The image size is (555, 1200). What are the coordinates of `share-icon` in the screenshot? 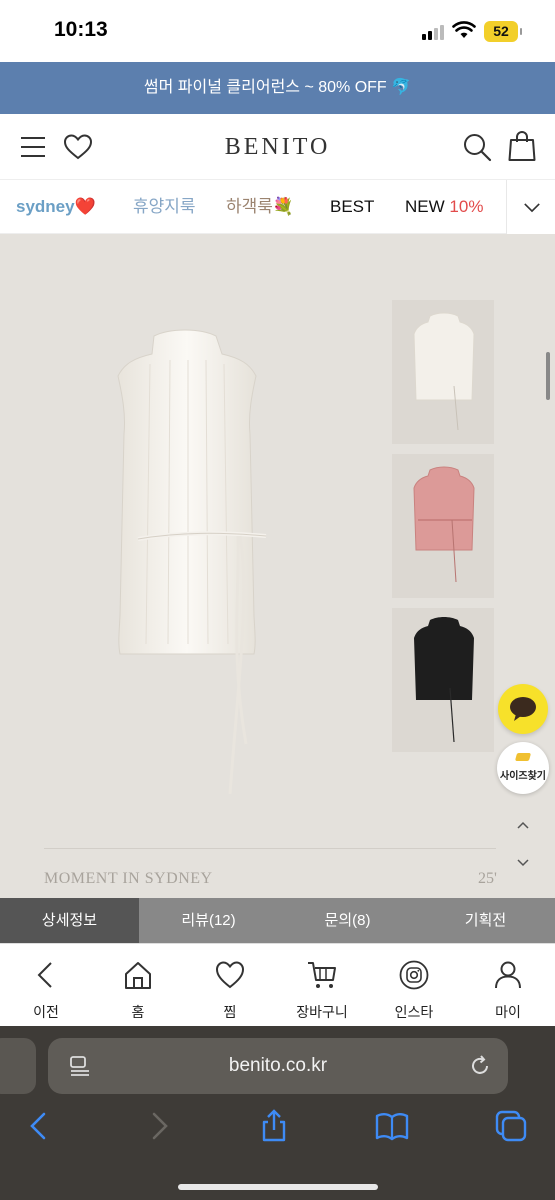 It's located at (274, 1126).